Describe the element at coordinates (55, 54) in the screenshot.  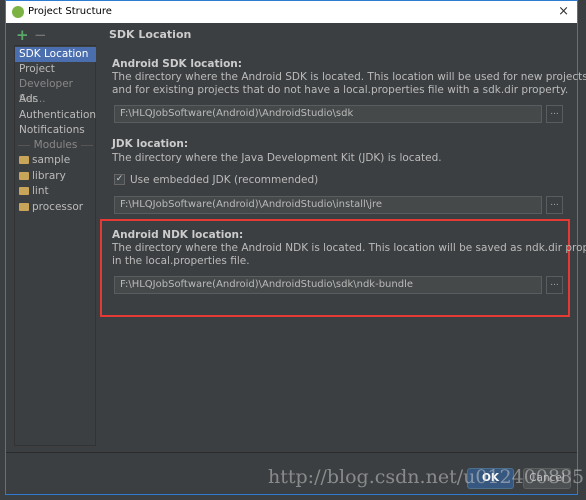
I see `sidebar-item-sdk-location: SDK Location` at that location.